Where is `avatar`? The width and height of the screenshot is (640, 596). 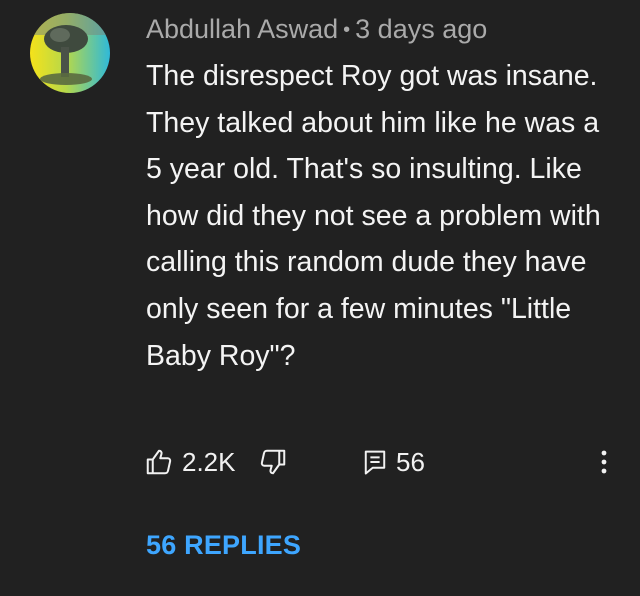 avatar is located at coordinates (70, 53).